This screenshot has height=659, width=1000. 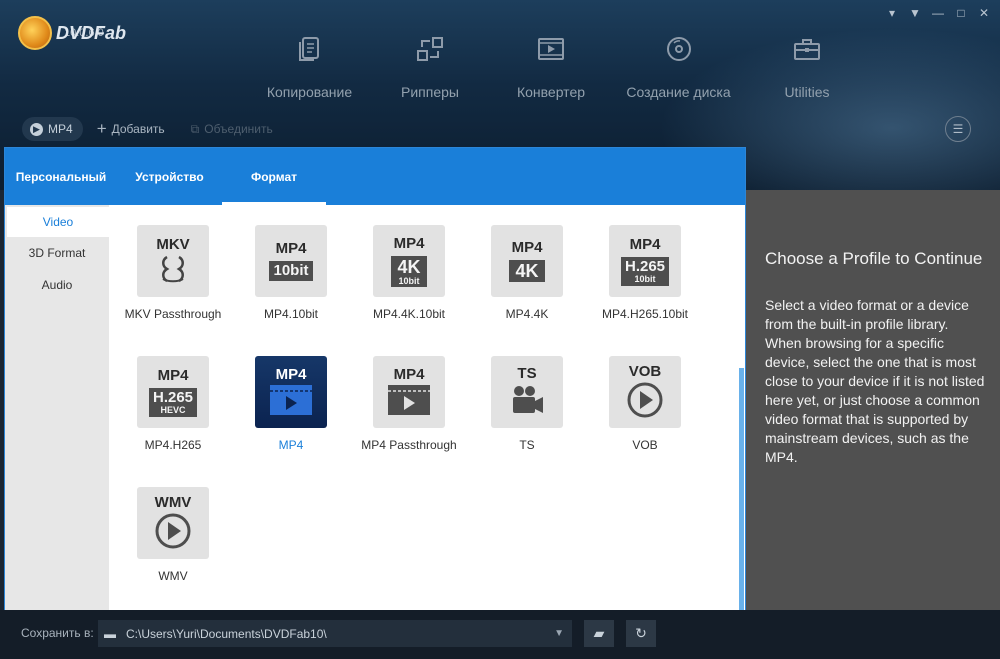 What do you see at coordinates (645, 371) in the screenshot?
I see `format-name: VOB` at bounding box center [645, 371].